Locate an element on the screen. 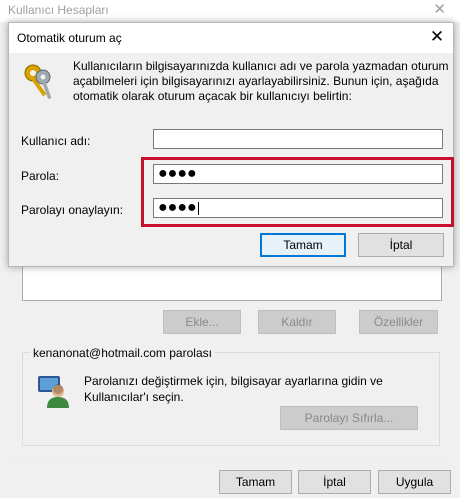 This screenshot has height=498, width=460. username-field is located at coordinates (298, 139).